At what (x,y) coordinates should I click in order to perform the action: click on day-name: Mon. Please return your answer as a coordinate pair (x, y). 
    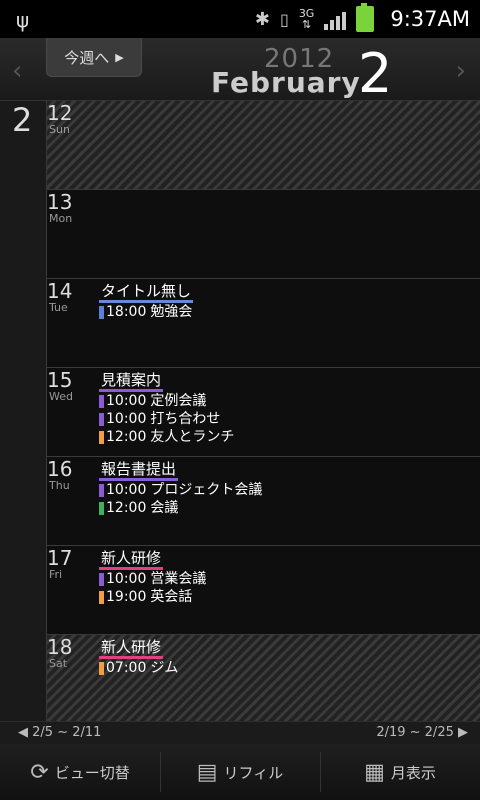
    Looking at the image, I should click on (61, 218).